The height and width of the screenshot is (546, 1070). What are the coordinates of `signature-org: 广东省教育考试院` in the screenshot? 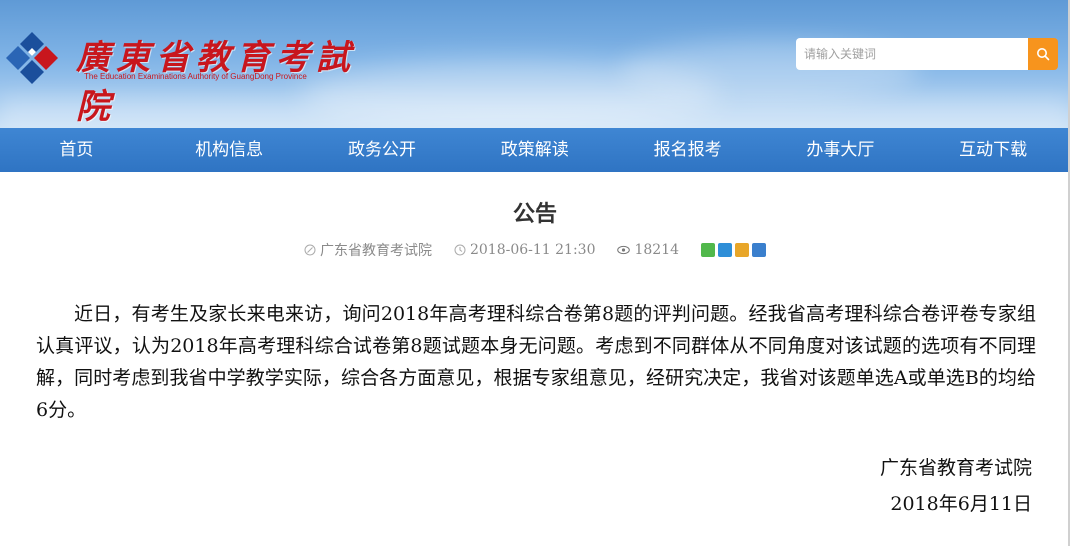 It's located at (955, 468).